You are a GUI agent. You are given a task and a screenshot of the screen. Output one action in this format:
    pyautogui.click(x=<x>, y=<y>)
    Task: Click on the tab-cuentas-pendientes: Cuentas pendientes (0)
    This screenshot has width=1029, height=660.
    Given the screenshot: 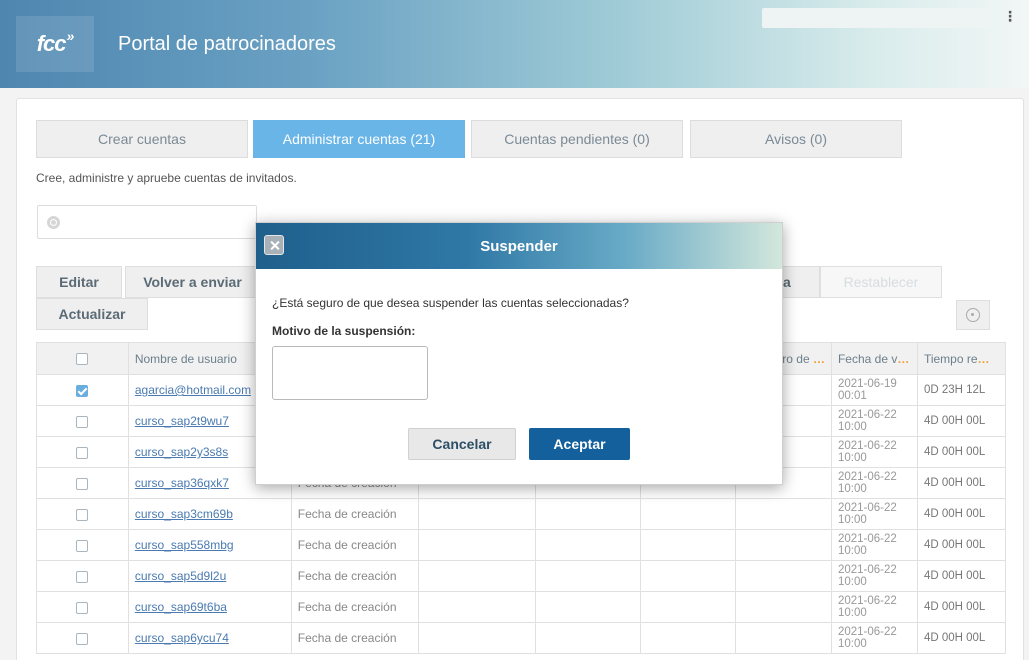 What is the action you would take?
    pyautogui.click(x=577, y=139)
    